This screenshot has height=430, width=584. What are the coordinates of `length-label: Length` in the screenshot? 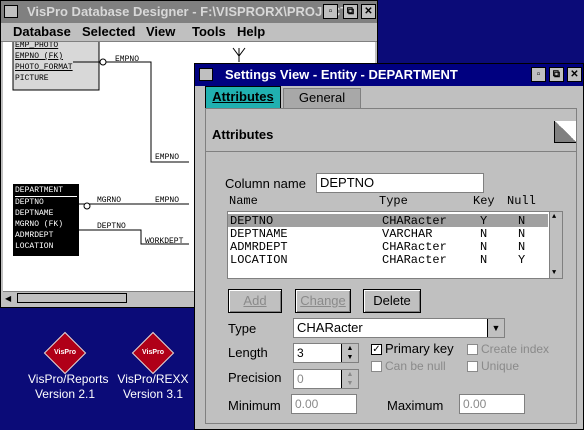 It's located at (248, 352).